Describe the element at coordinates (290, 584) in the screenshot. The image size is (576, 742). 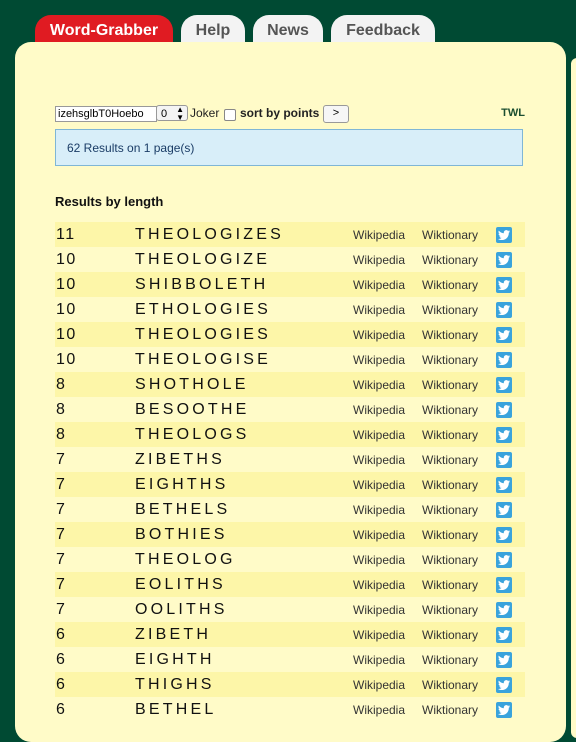
I see `result-row: 7 EOLITHS Wikipedia Wiktionary` at that location.